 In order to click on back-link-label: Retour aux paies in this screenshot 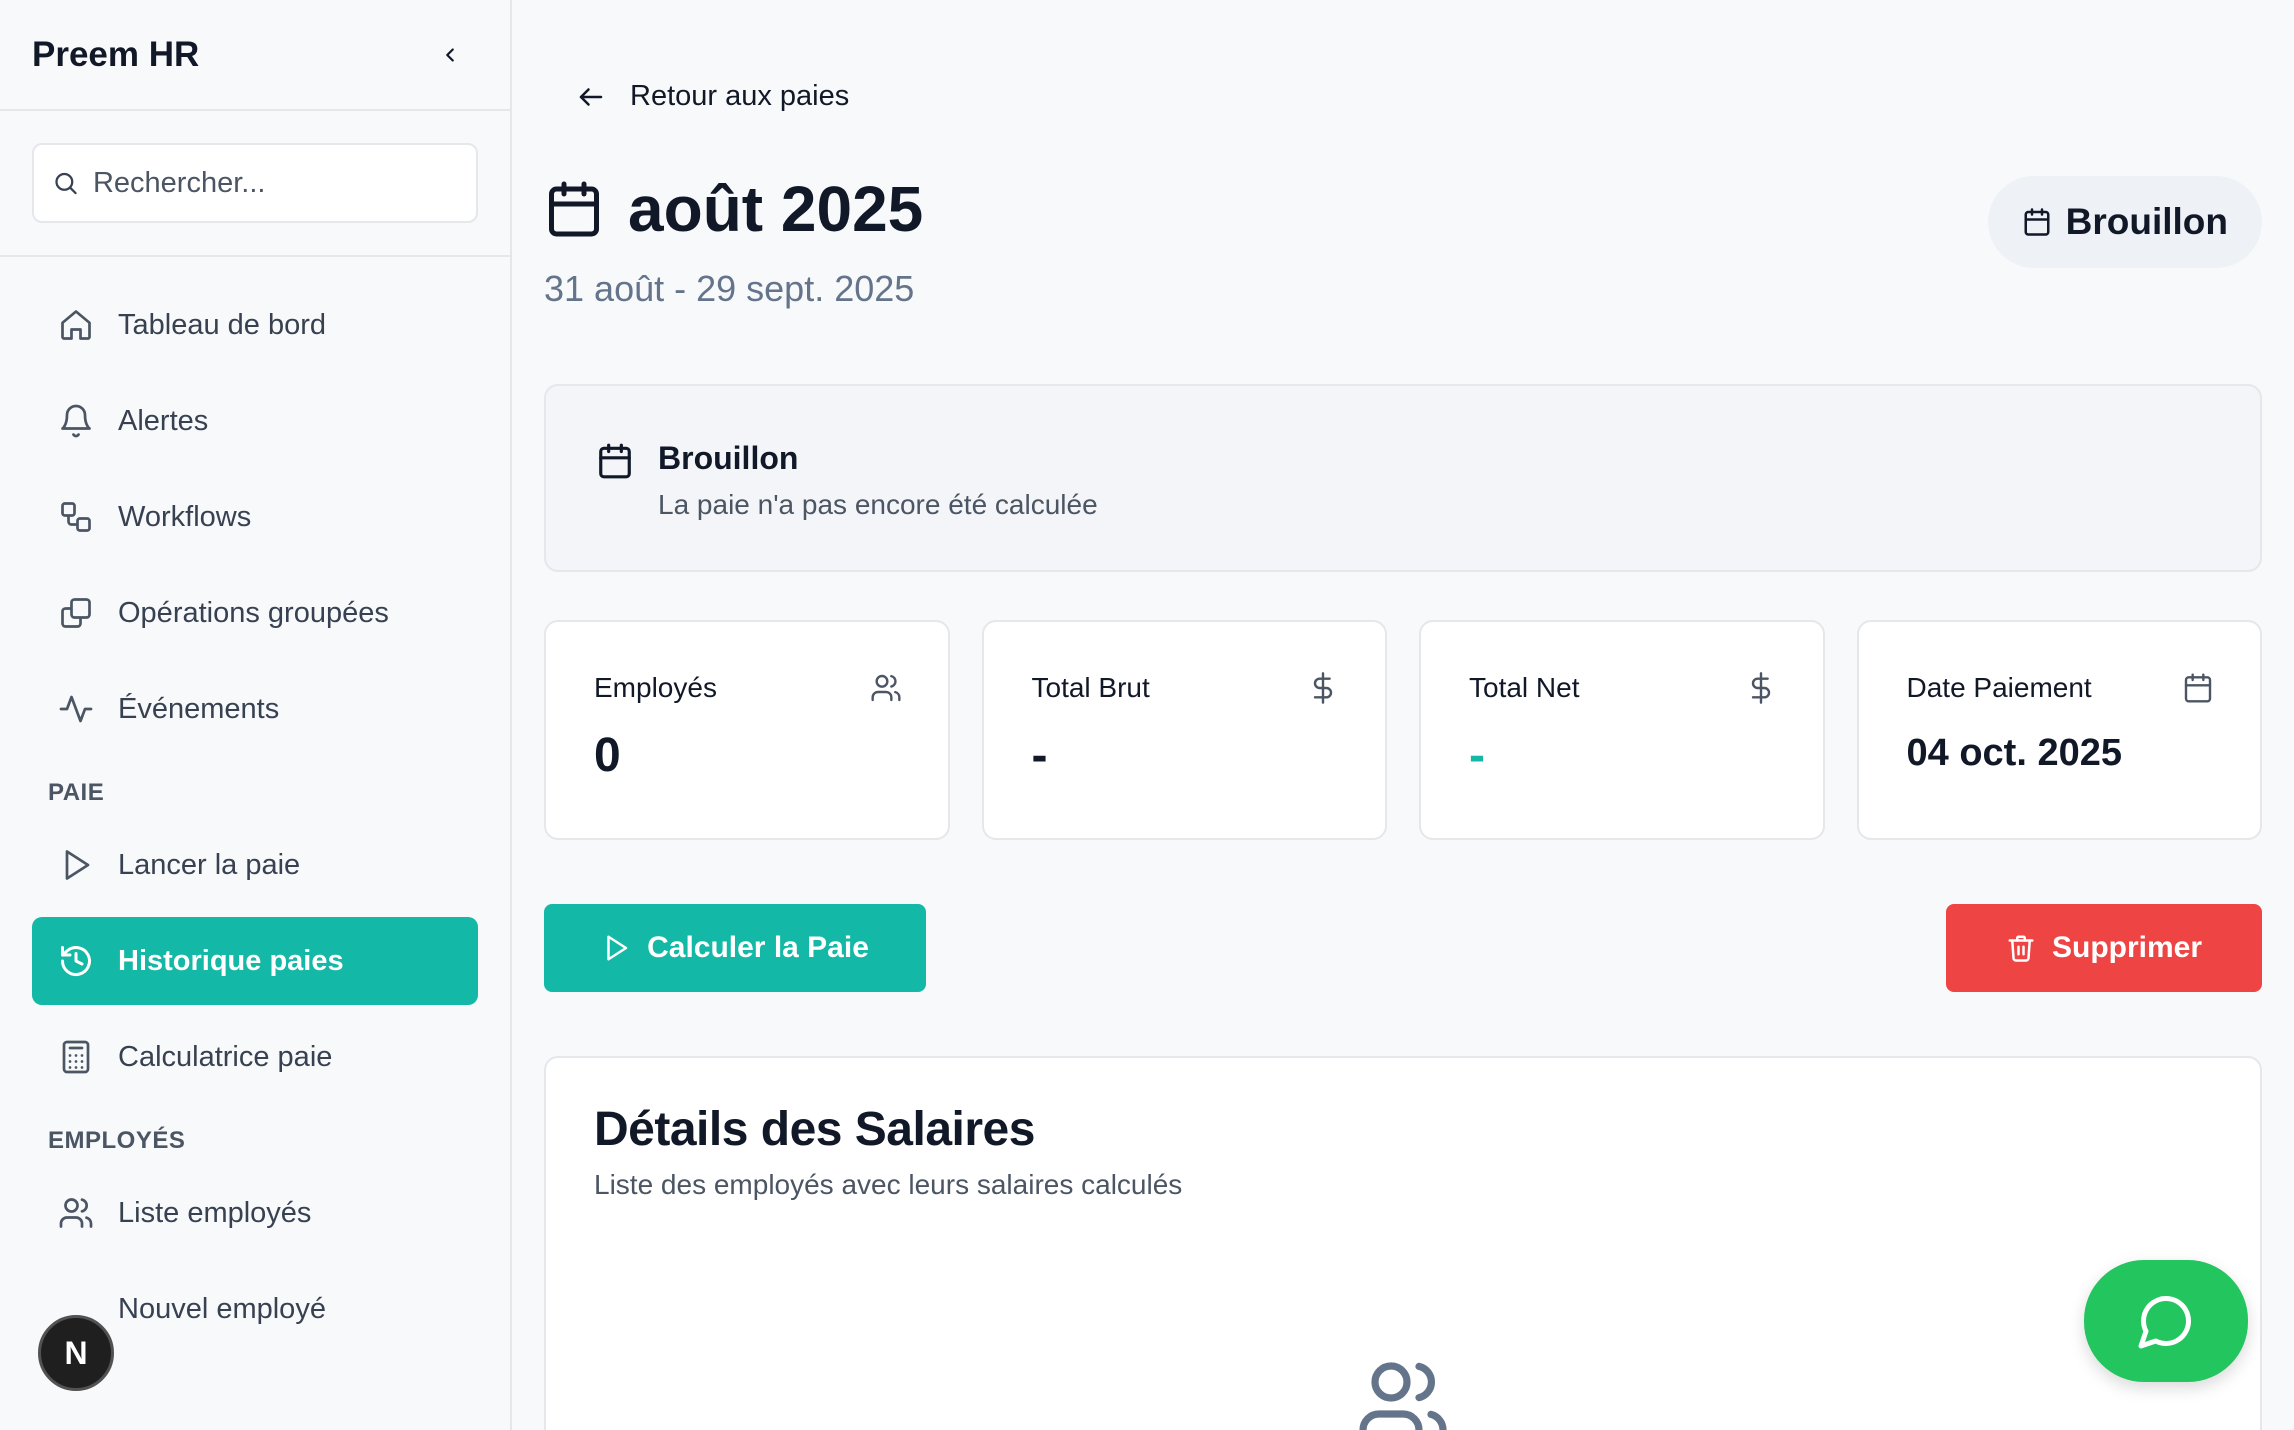, I will do `click(740, 96)`.